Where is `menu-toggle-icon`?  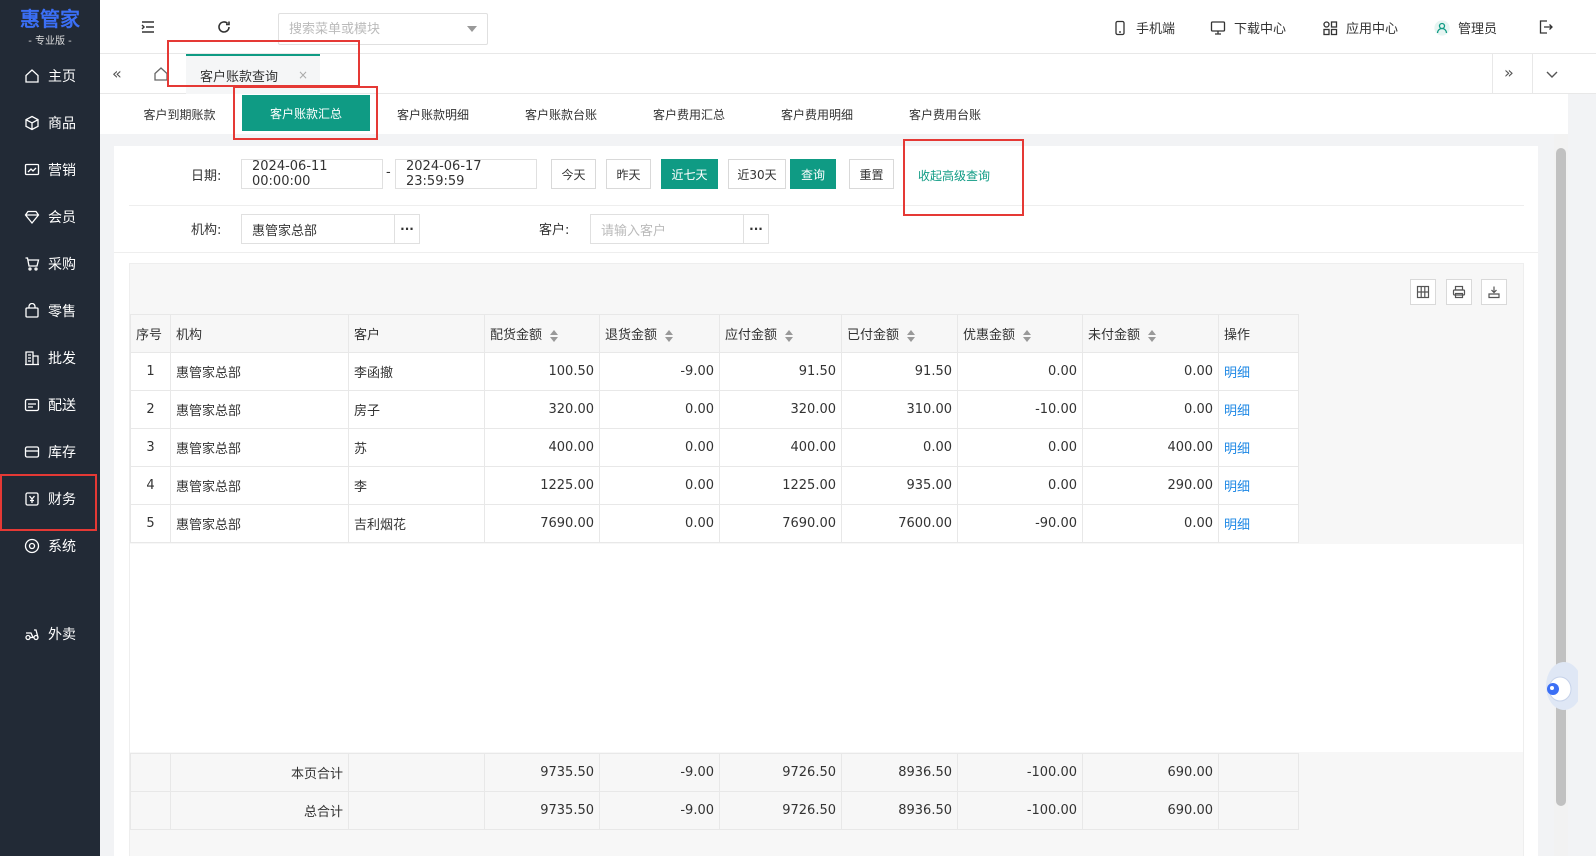 menu-toggle-icon is located at coordinates (148, 27).